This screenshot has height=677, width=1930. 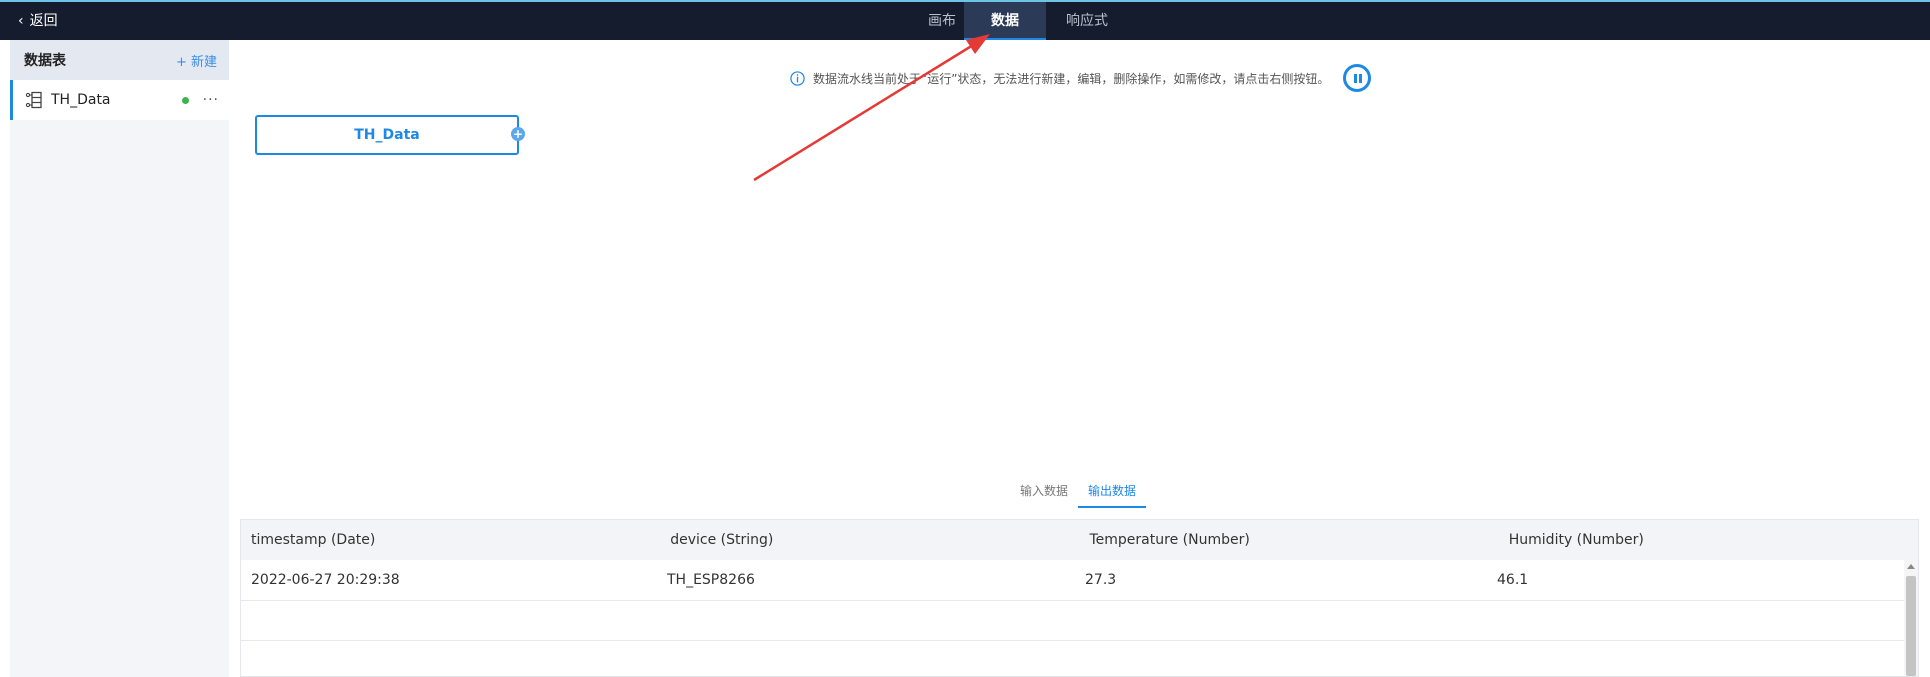 I want to click on table-row: 2022-06-27 20:29:38 TH_ESP8266 27.3 46.1, so click(x=1079, y=580).